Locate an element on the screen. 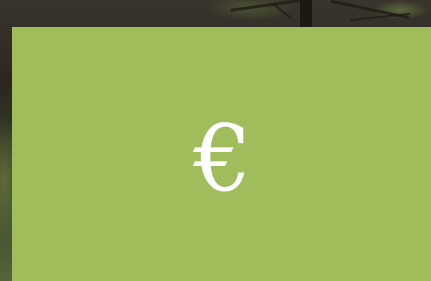 The width and height of the screenshot is (431, 281). tree-trunk is located at coordinates (306, 14).